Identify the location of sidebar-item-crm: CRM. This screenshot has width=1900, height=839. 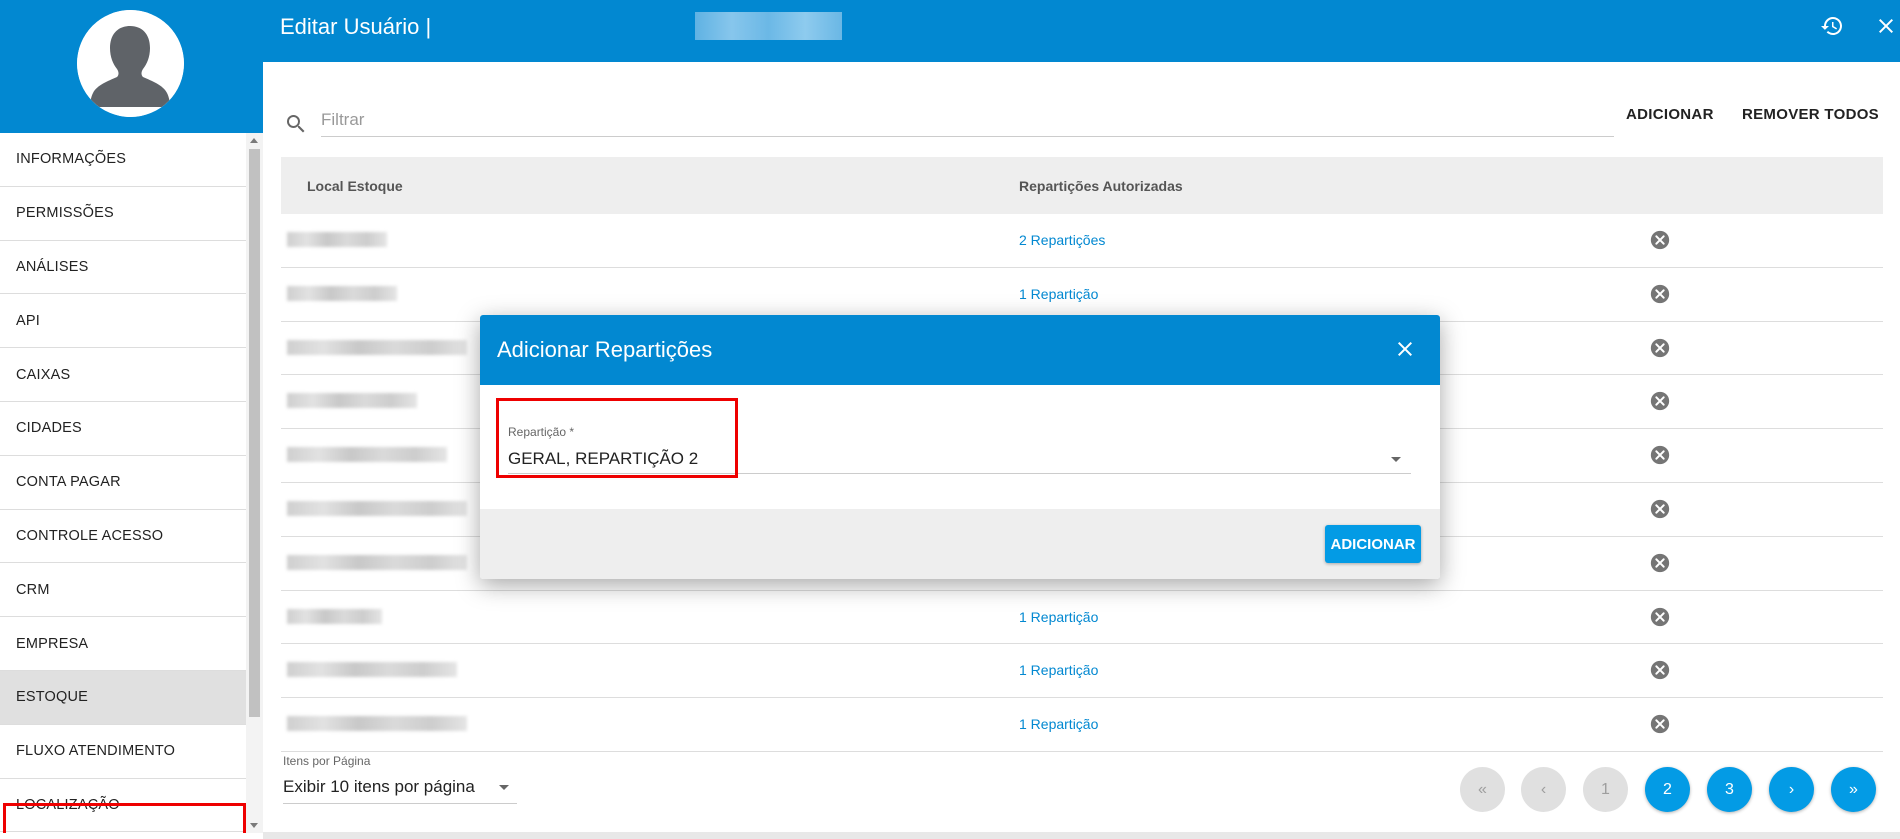
(123, 590).